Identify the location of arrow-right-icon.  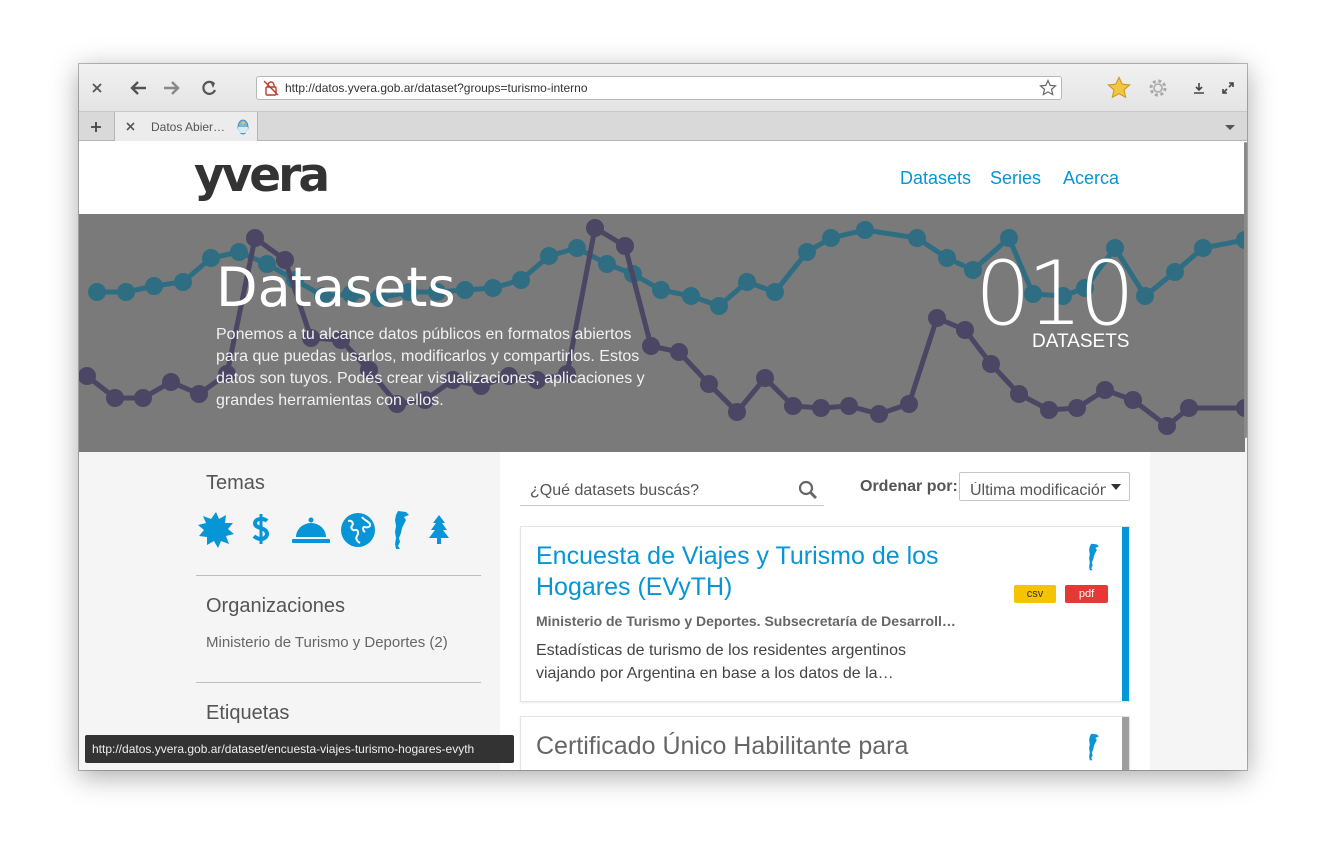
(172, 88).